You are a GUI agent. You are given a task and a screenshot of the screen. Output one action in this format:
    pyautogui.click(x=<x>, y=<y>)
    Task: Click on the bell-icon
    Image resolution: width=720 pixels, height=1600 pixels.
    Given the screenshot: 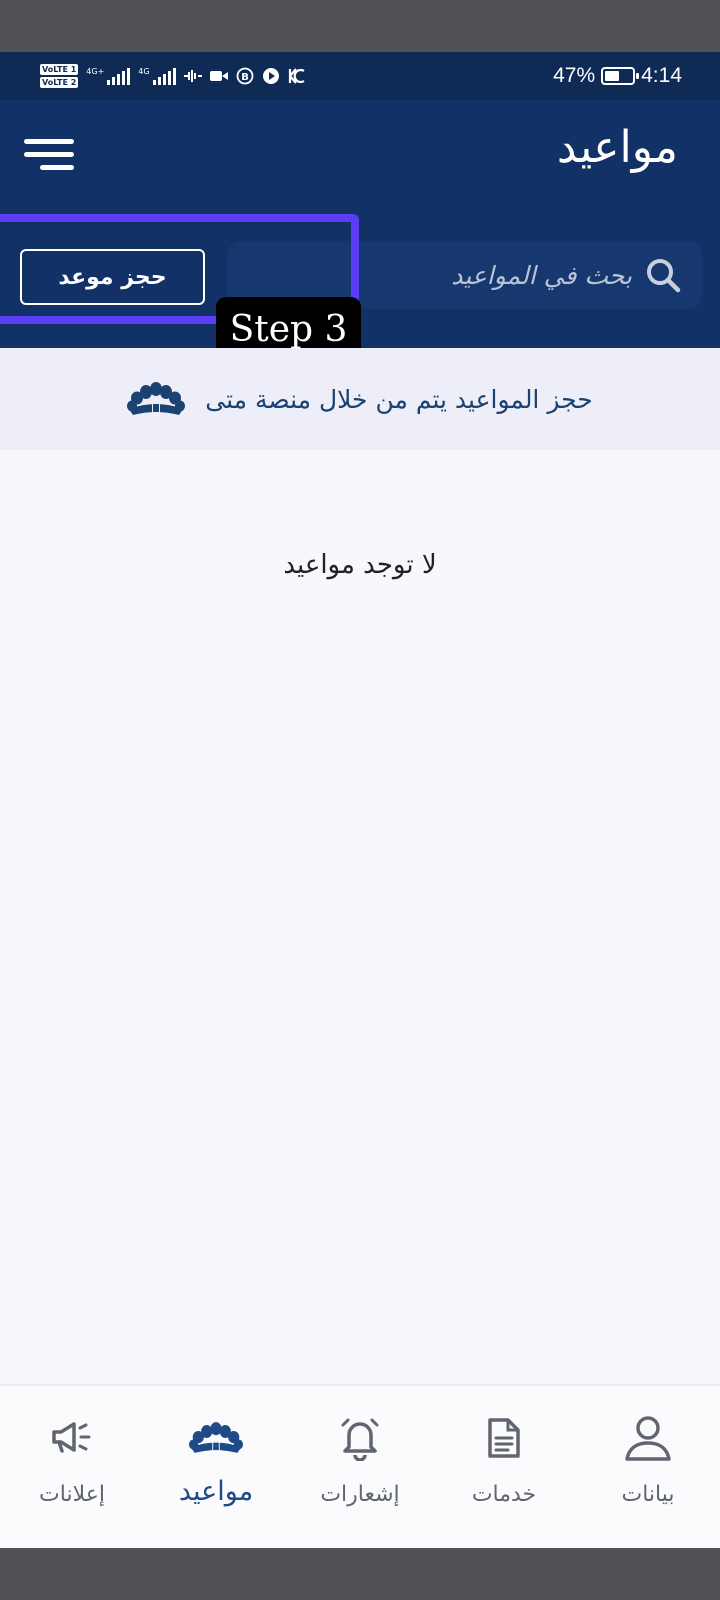 What is the action you would take?
    pyautogui.click(x=360, y=1438)
    